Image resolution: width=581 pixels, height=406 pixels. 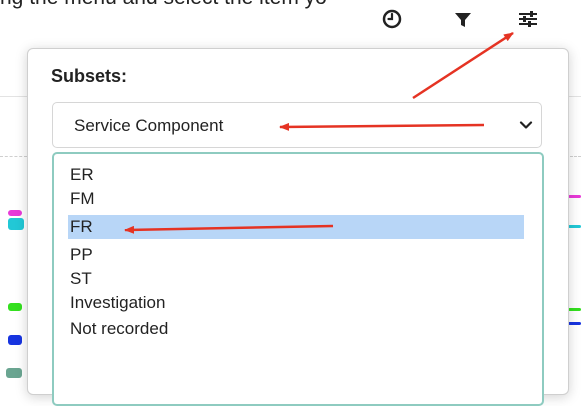 What do you see at coordinates (149, 125) in the screenshot?
I see `subset-type-select-value: Service Component` at bounding box center [149, 125].